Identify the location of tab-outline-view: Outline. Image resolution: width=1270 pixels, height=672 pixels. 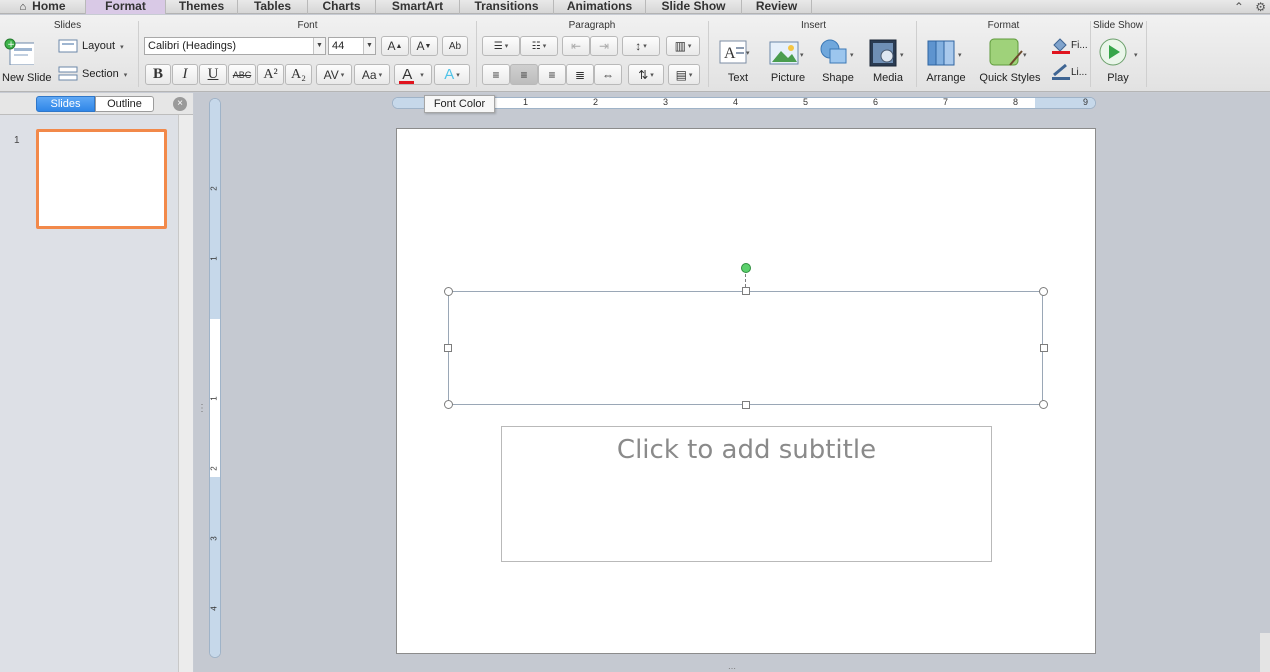
(124, 104).